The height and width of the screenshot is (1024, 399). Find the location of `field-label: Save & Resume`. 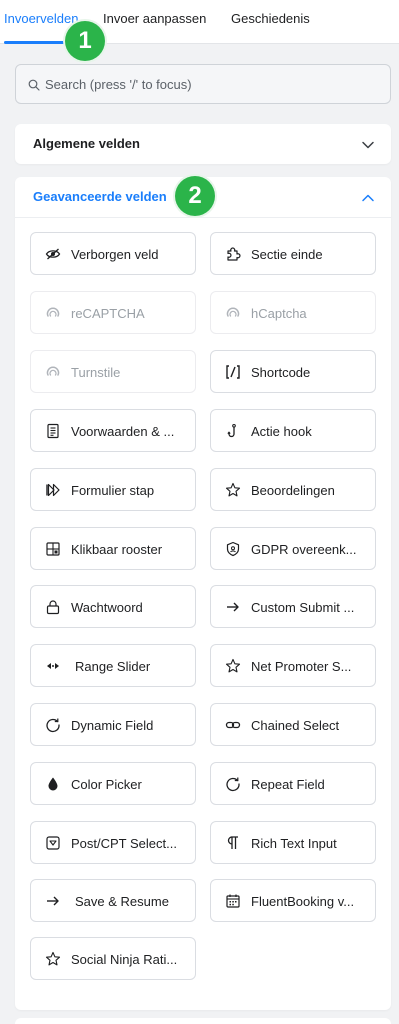

field-label: Save & Resume is located at coordinates (122, 901).